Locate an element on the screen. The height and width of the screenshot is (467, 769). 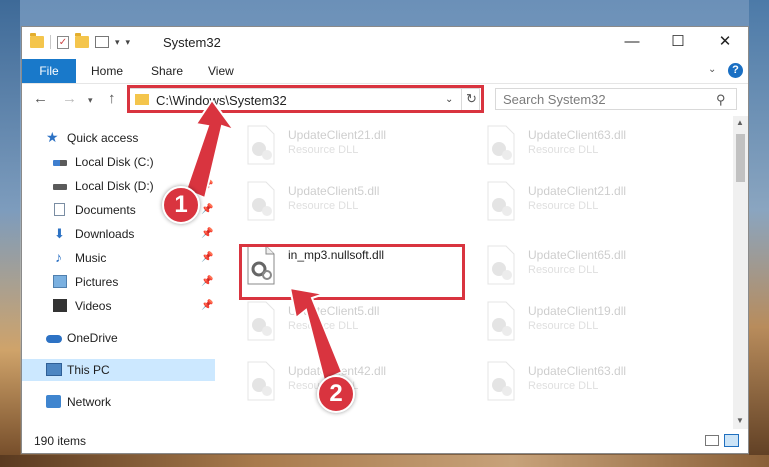
list-item: UpdateClient65.dll Resource DLL is located at coordinates (599, 265).